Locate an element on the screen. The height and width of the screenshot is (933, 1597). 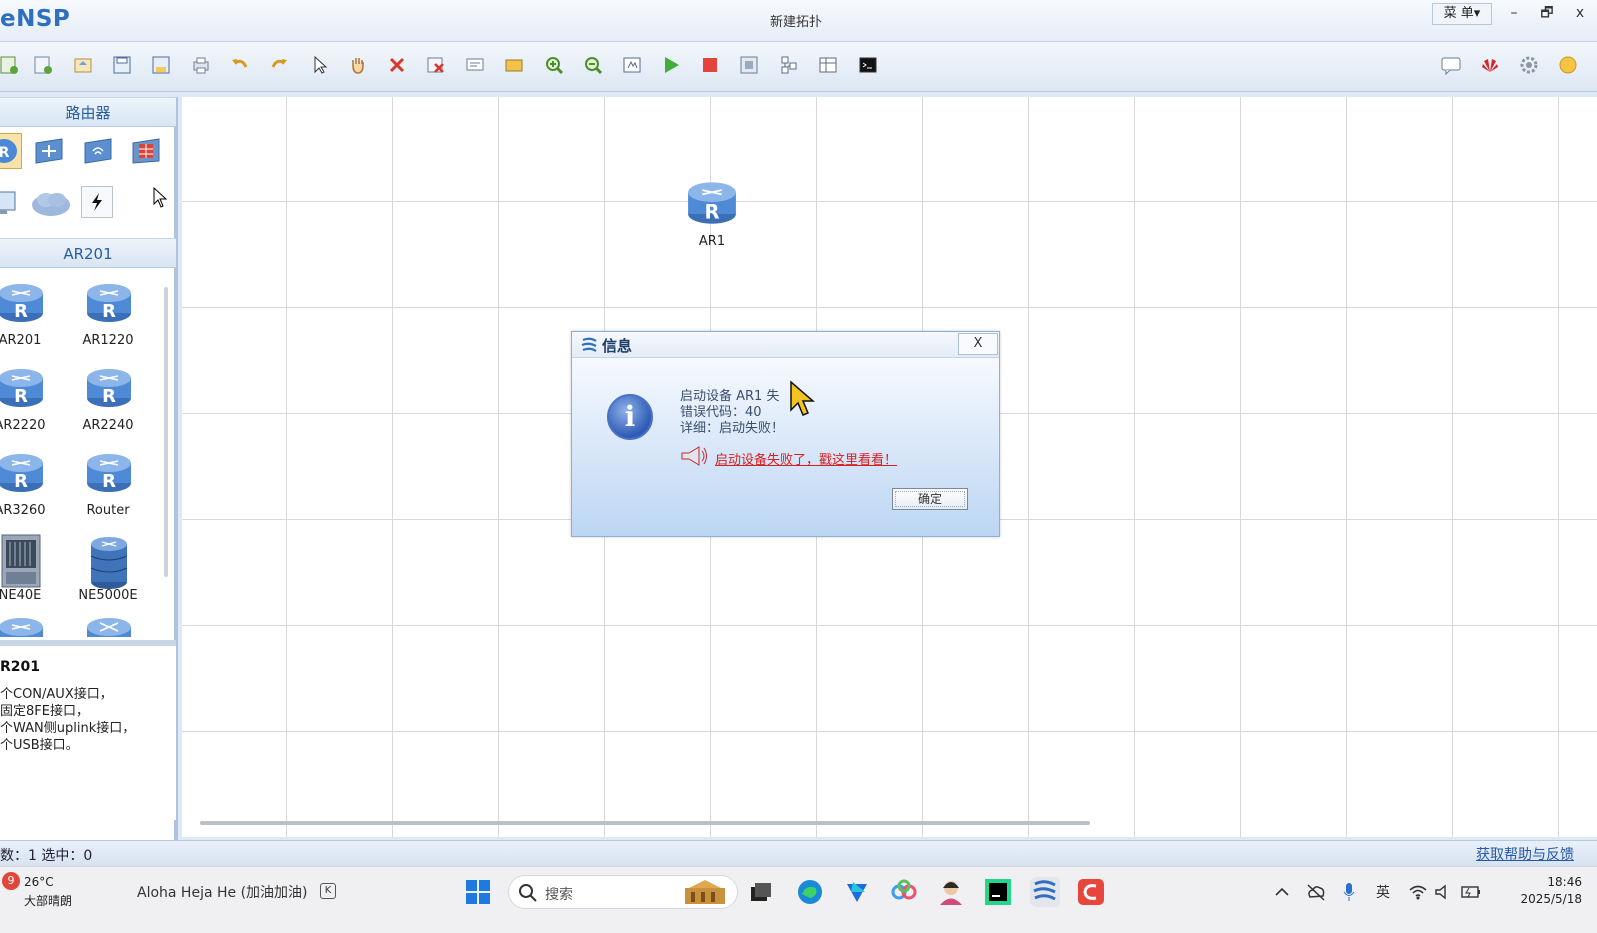
now-playing: Aloha Heja He (加油加油) is located at coordinates (222, 892).